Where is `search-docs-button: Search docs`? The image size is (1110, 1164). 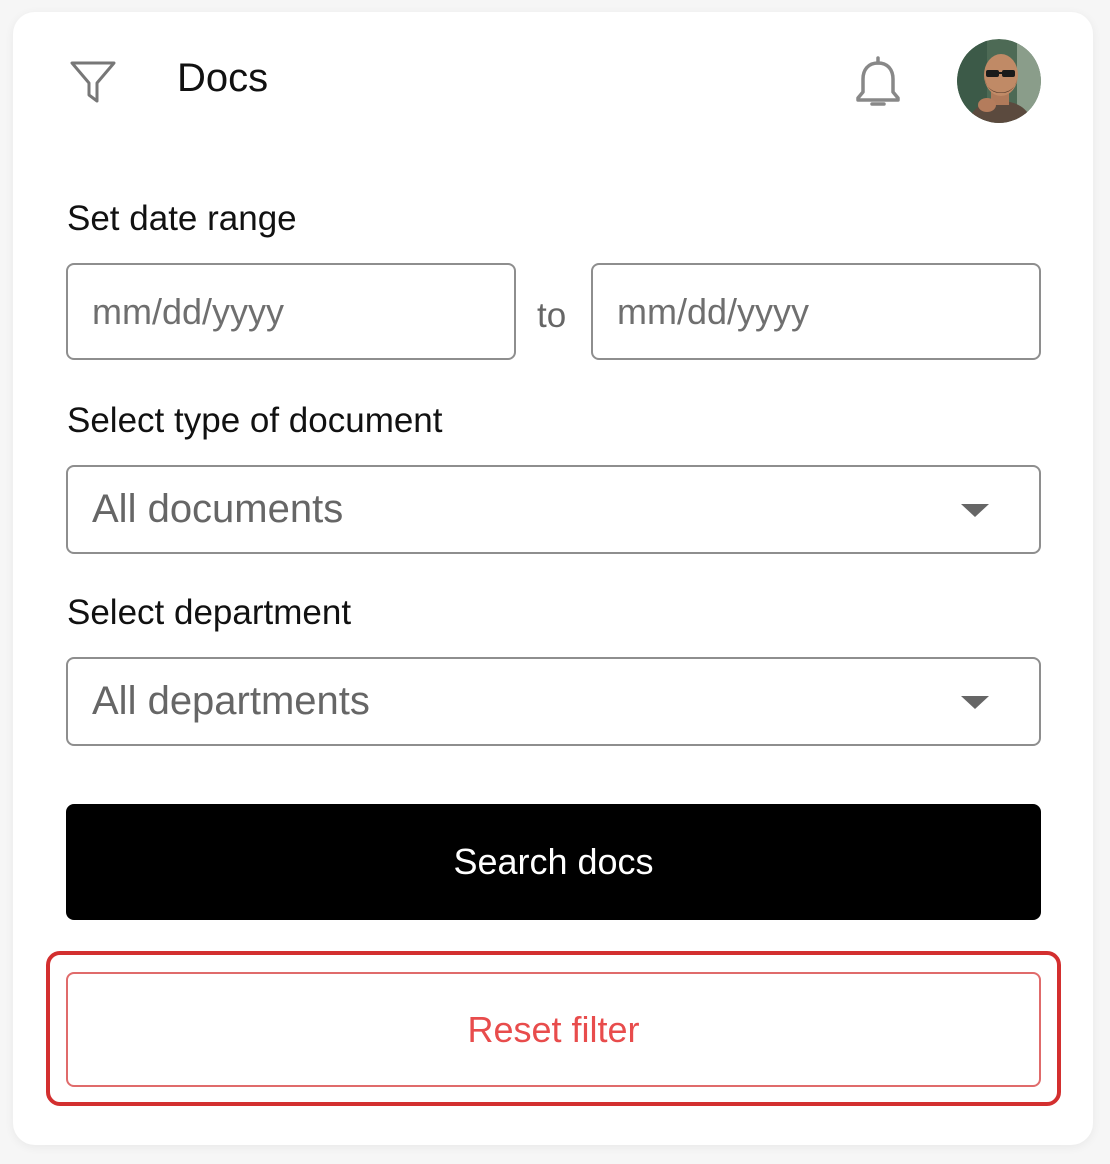
search-docs-button: Search docs is located at coordinates (553, 862).